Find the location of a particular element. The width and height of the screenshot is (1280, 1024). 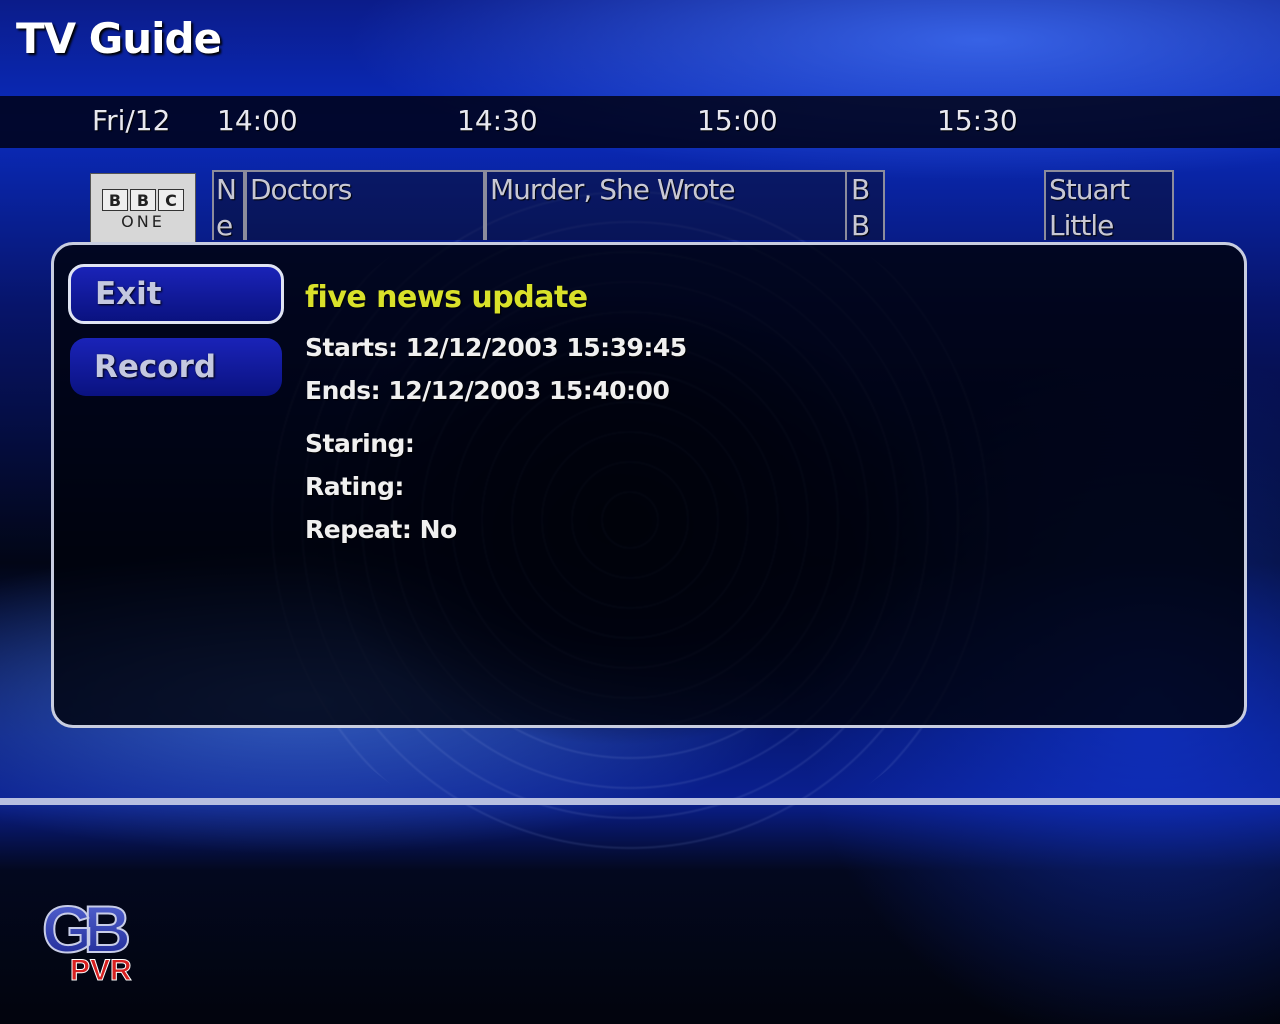

channel-logo-bbc-one: B B C ONE is located at coordinates (143, 208).